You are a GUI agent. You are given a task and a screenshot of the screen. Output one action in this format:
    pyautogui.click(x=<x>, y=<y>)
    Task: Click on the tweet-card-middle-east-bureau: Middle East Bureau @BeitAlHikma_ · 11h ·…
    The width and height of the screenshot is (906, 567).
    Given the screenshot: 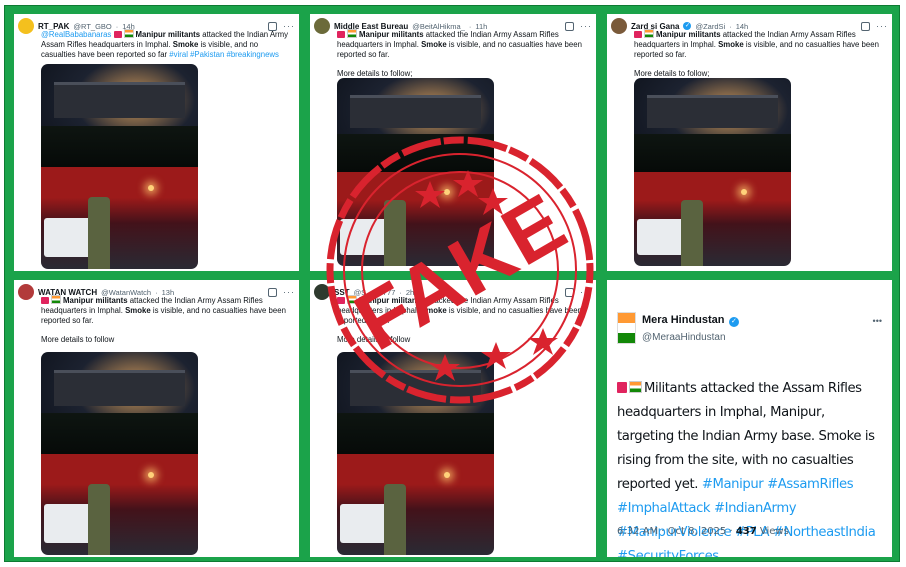 What is the action you would take?
    pyautogui.click(x=453, y=142)
    